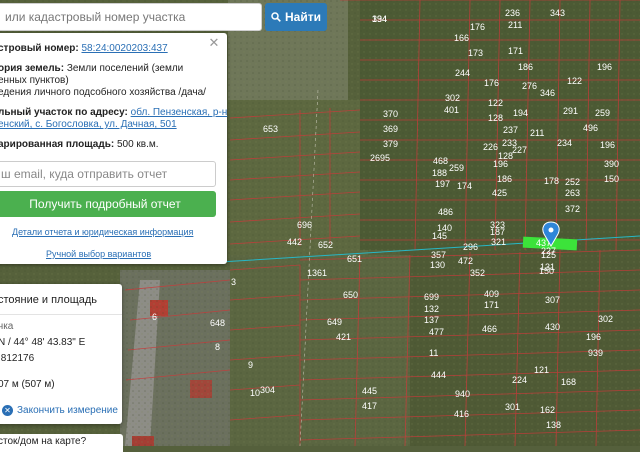 This screenshot has width=640, height=452. Describe the element at coordinates (325, 245) in the screenshot. I see `parcel-number-label: 652` at that location.